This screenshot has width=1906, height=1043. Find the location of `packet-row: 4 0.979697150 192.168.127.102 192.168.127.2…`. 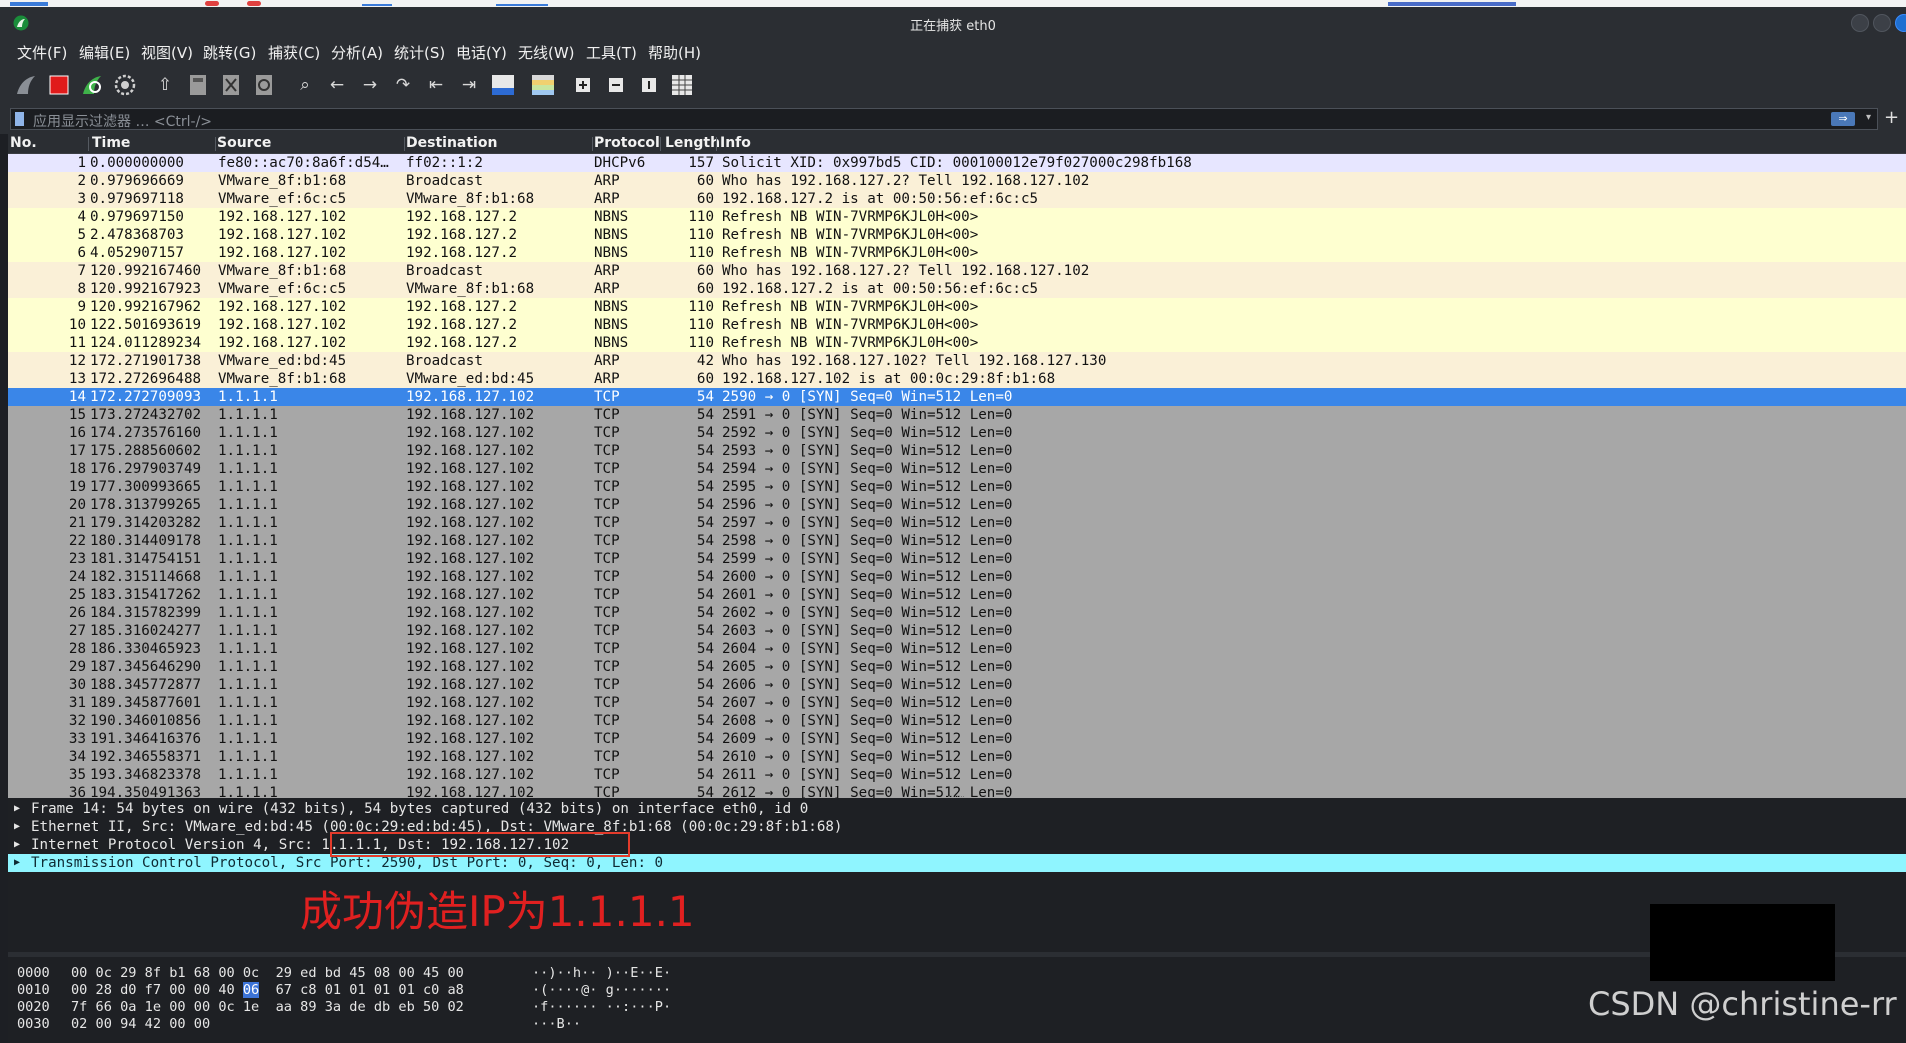

packet-row: 4 0.979697150 192.168.127.102 192.168.127.2… is located at coordinates (957, 217).